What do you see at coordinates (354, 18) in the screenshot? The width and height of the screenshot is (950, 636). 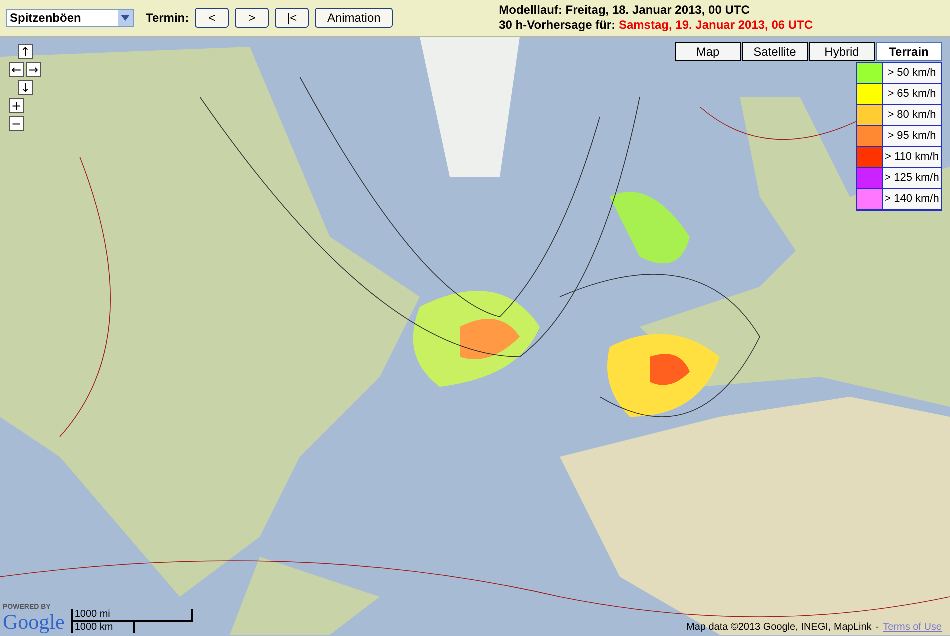 I see `animation-button: Animation` at bounding box center [354, 18].